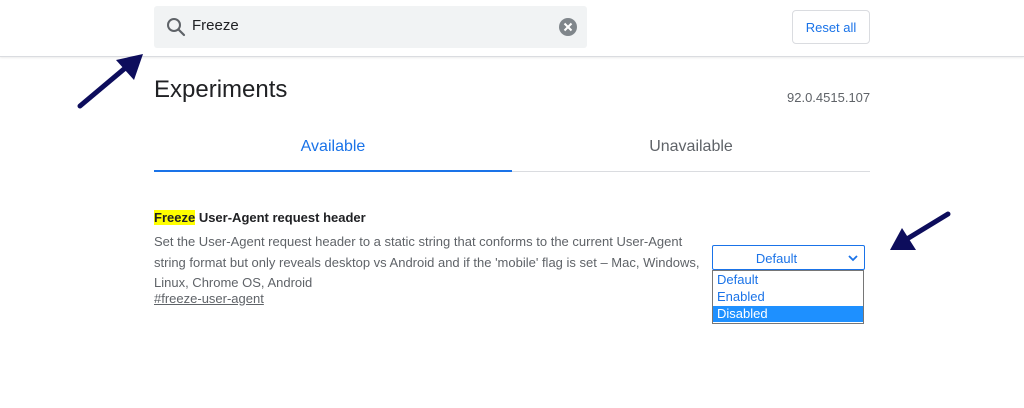 This screenshot has height=408, width=1024. What do you see at coordinates (853, 258) in the screenshot?
I see `chevron-down-icon` at bounding box center [853, 258].